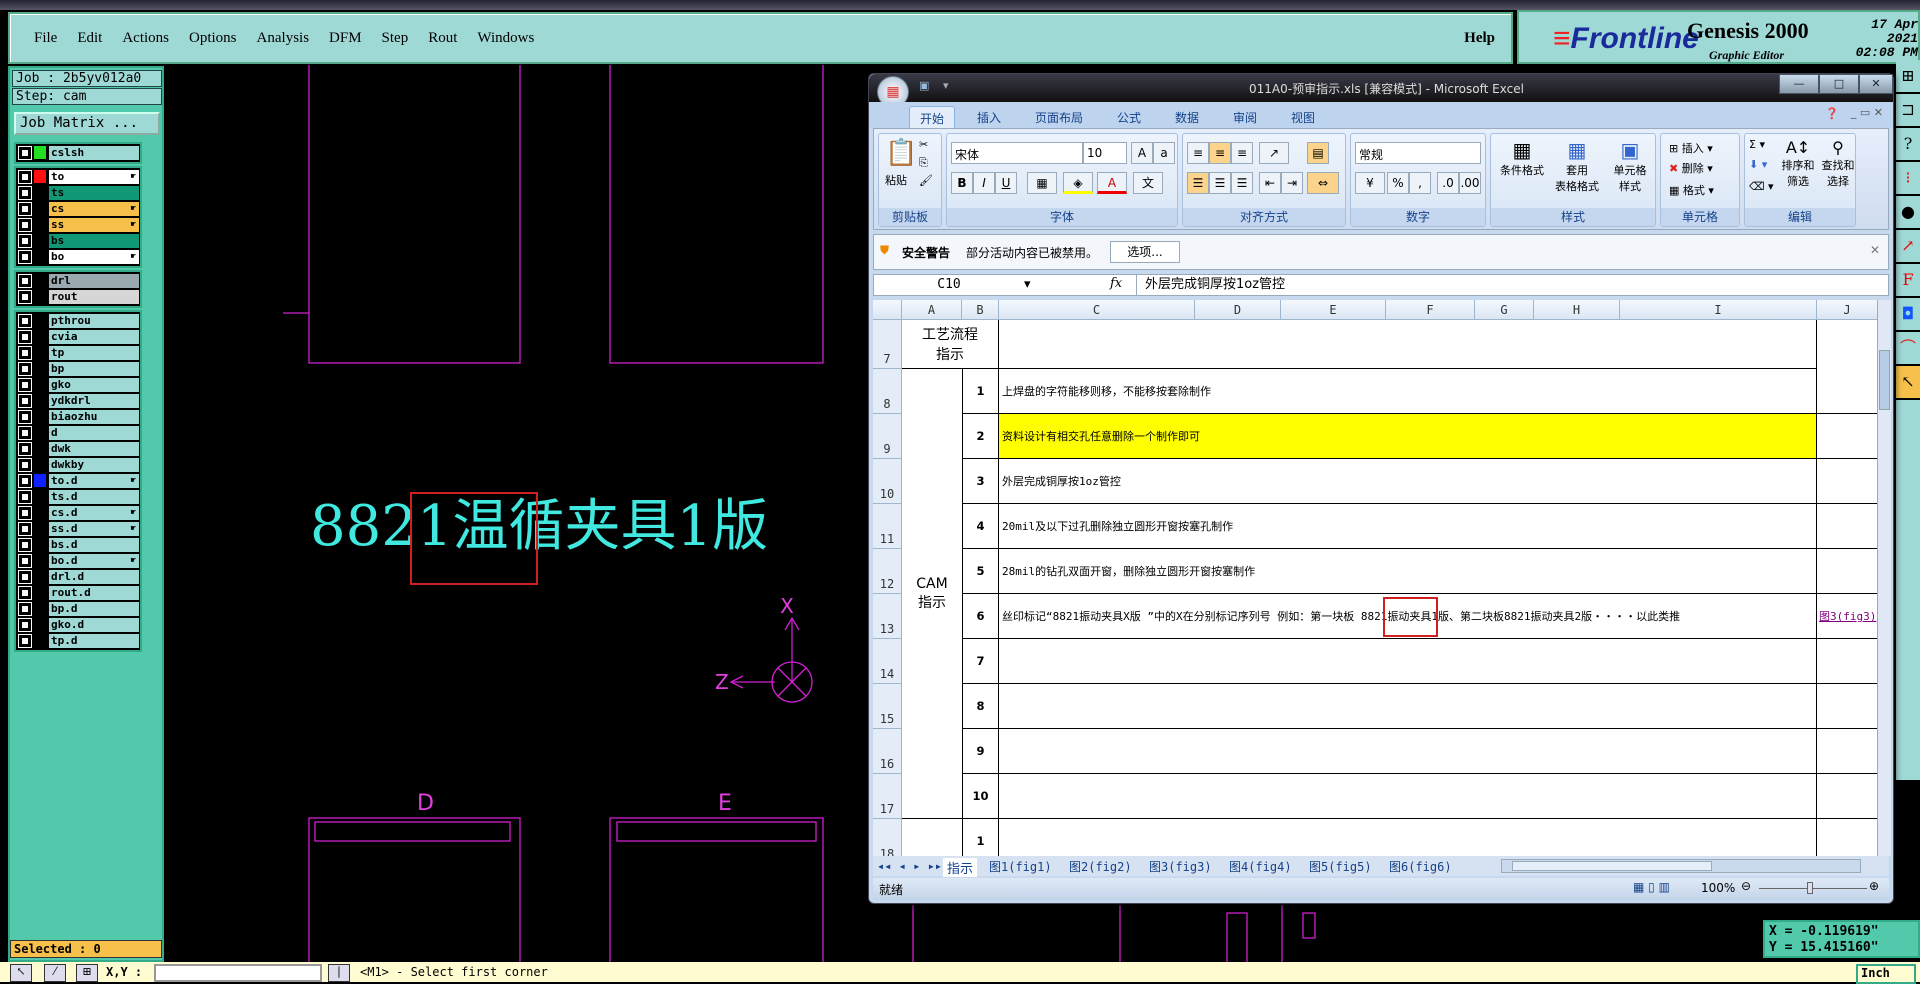 The image size is (1920, 984). I want to click on instruction-cell, so click(1408, 661).